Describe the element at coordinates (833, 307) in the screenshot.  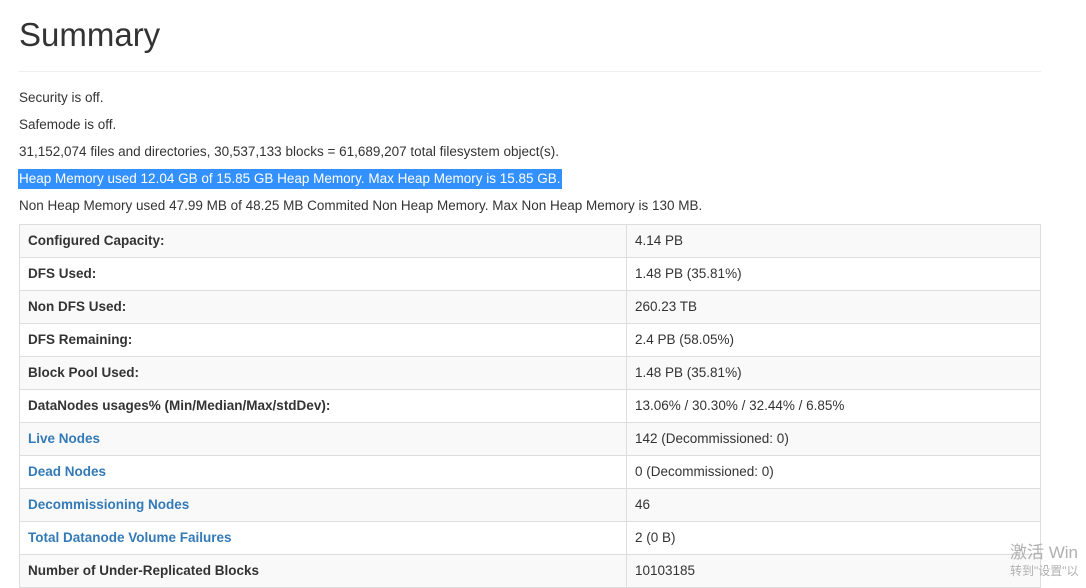
I see `non-dfs-used-value: 260.23 TB` at that location.